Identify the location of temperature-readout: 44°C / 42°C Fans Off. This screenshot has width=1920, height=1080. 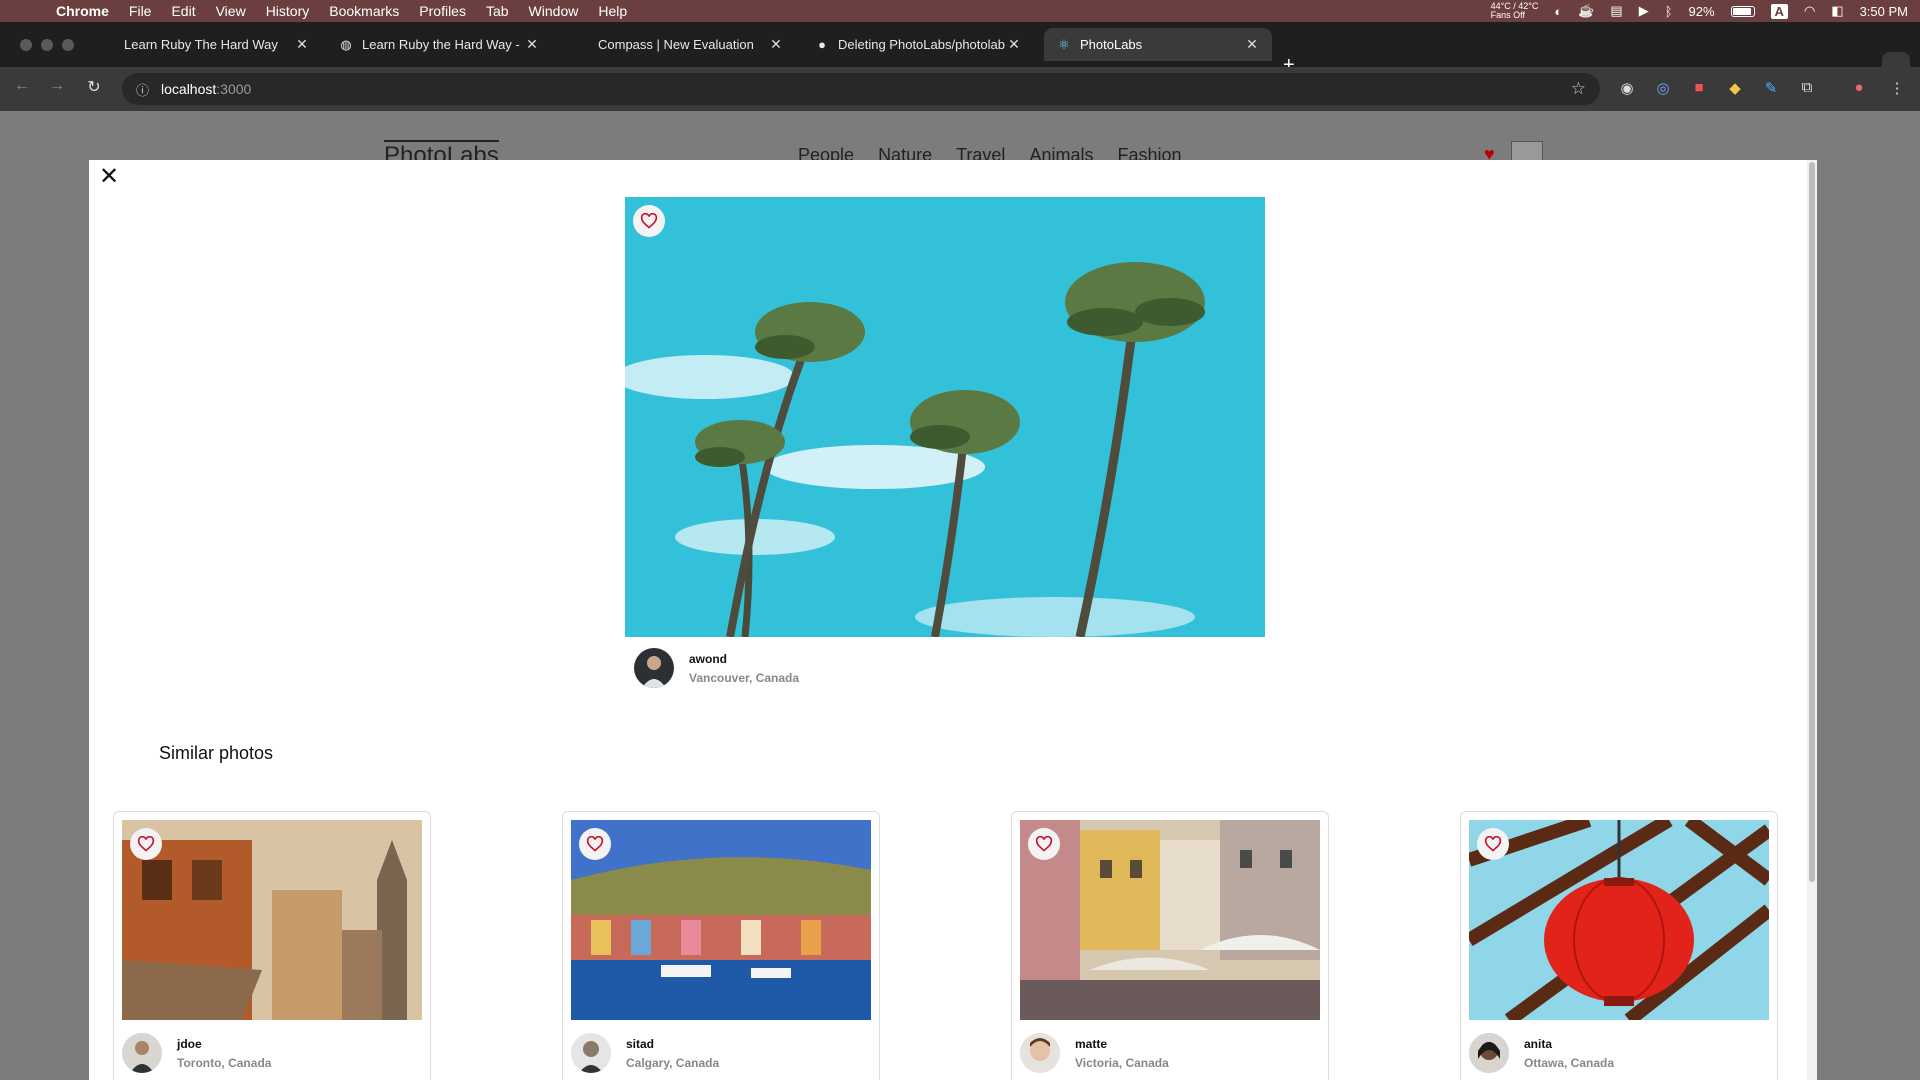
(1515, 11).